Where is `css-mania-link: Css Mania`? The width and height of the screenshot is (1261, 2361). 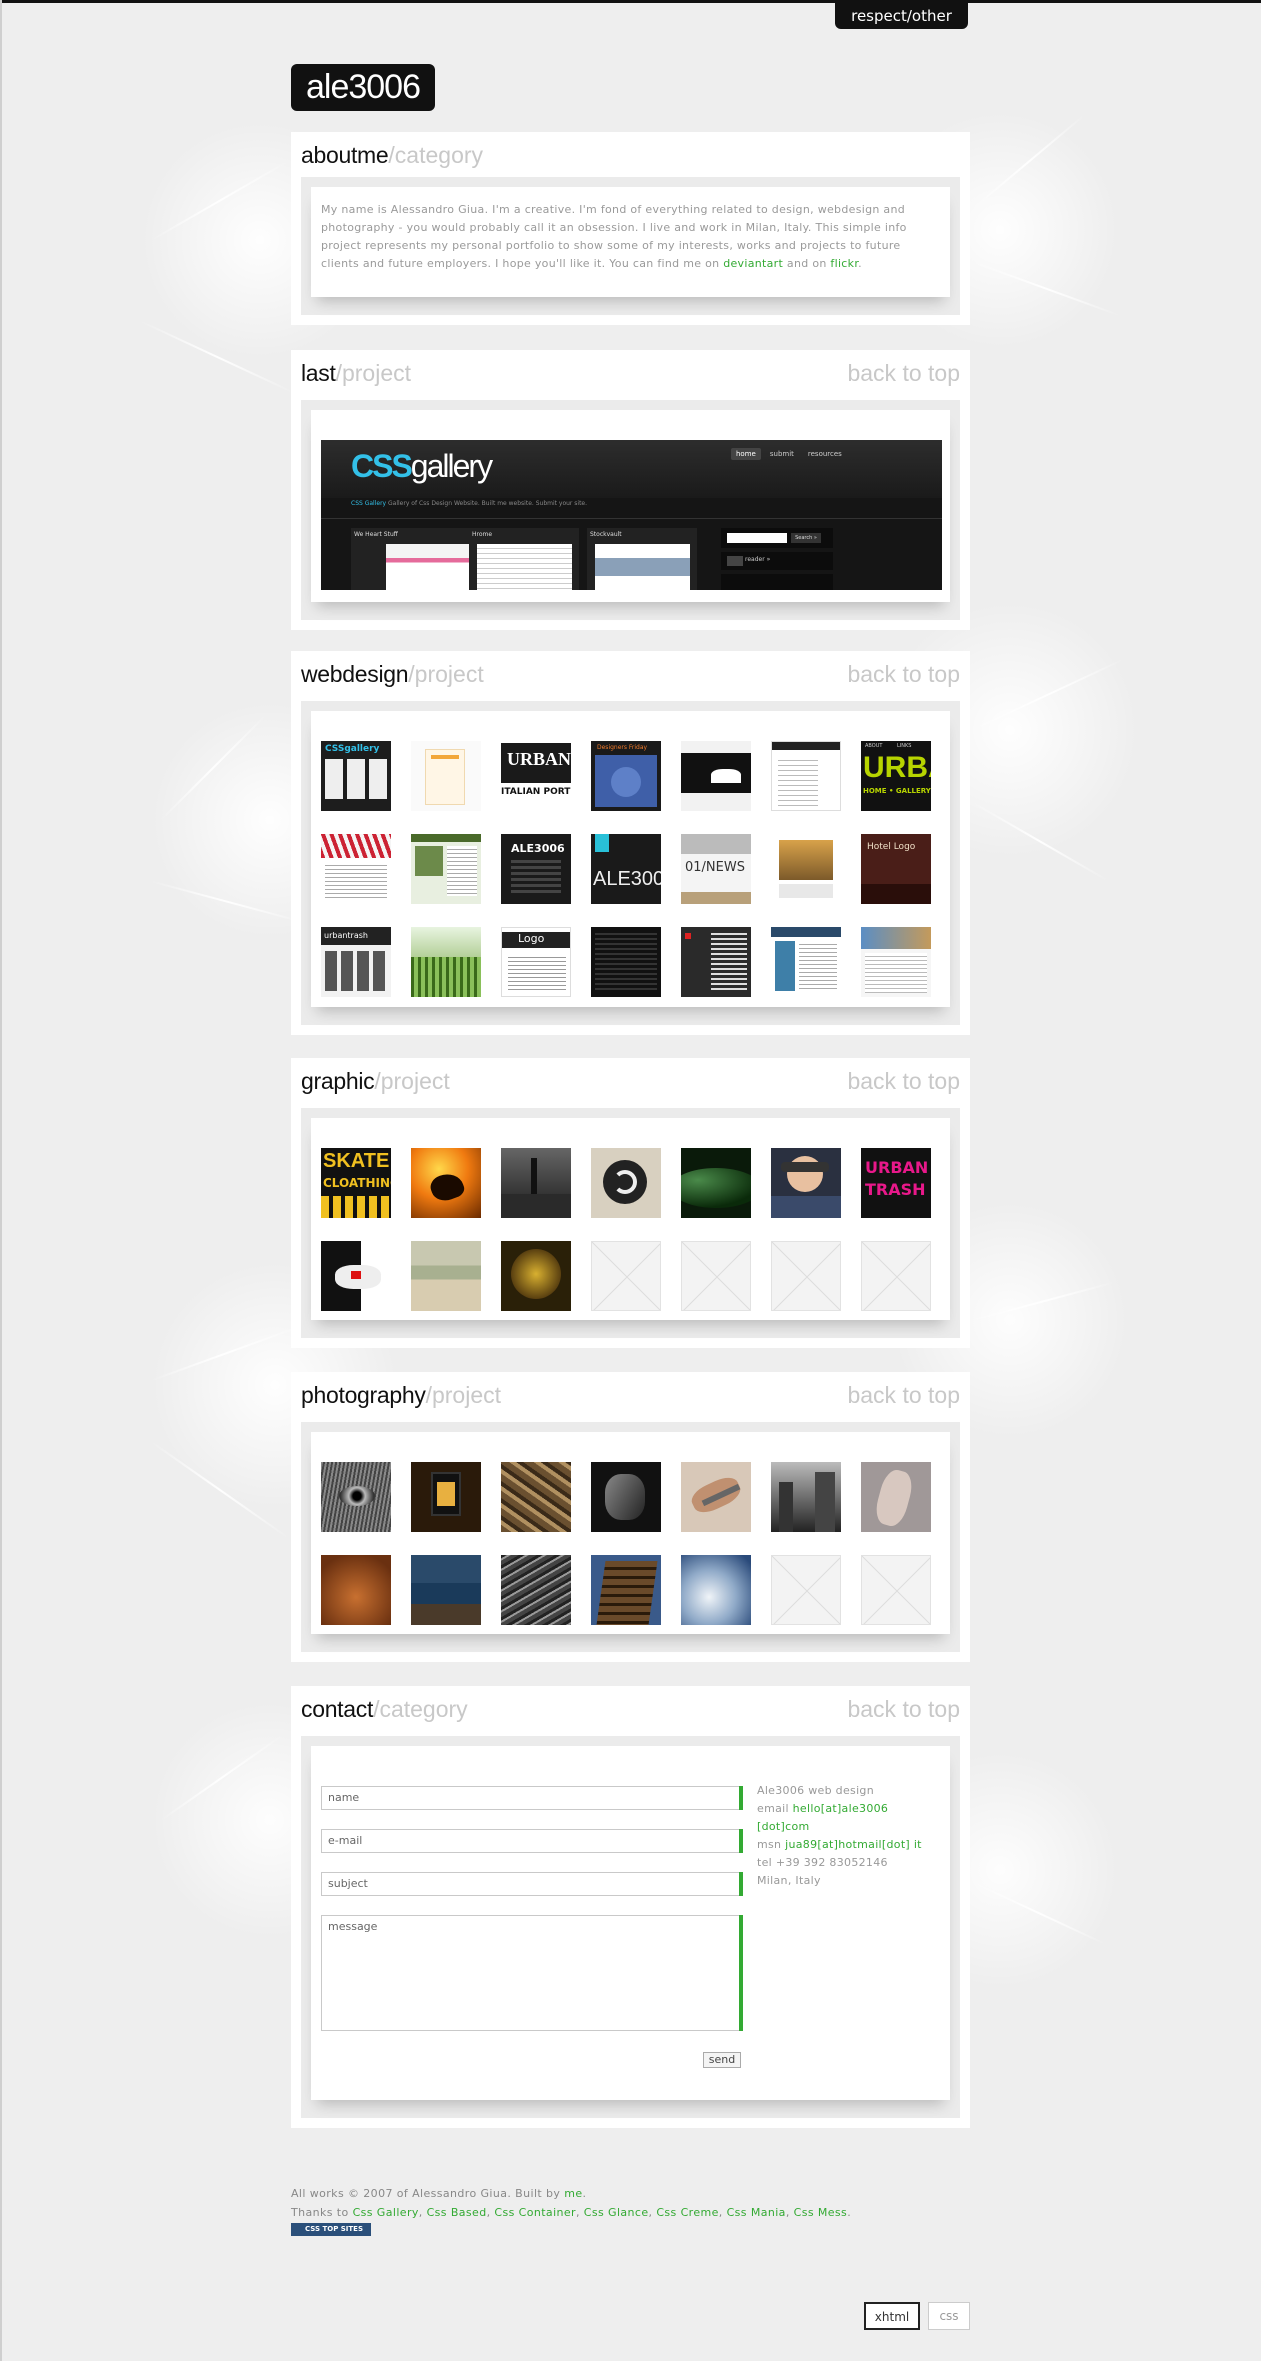 css-mania-link: Css Mania is located at coordinates (756, 2212).